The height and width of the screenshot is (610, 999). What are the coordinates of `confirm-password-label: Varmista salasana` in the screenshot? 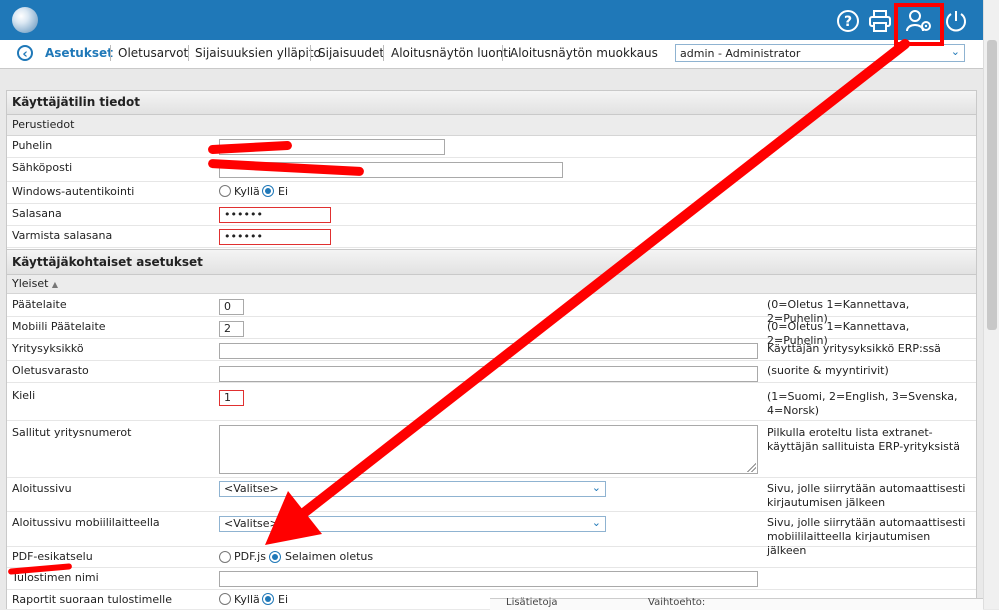 It's located at (62, 235).